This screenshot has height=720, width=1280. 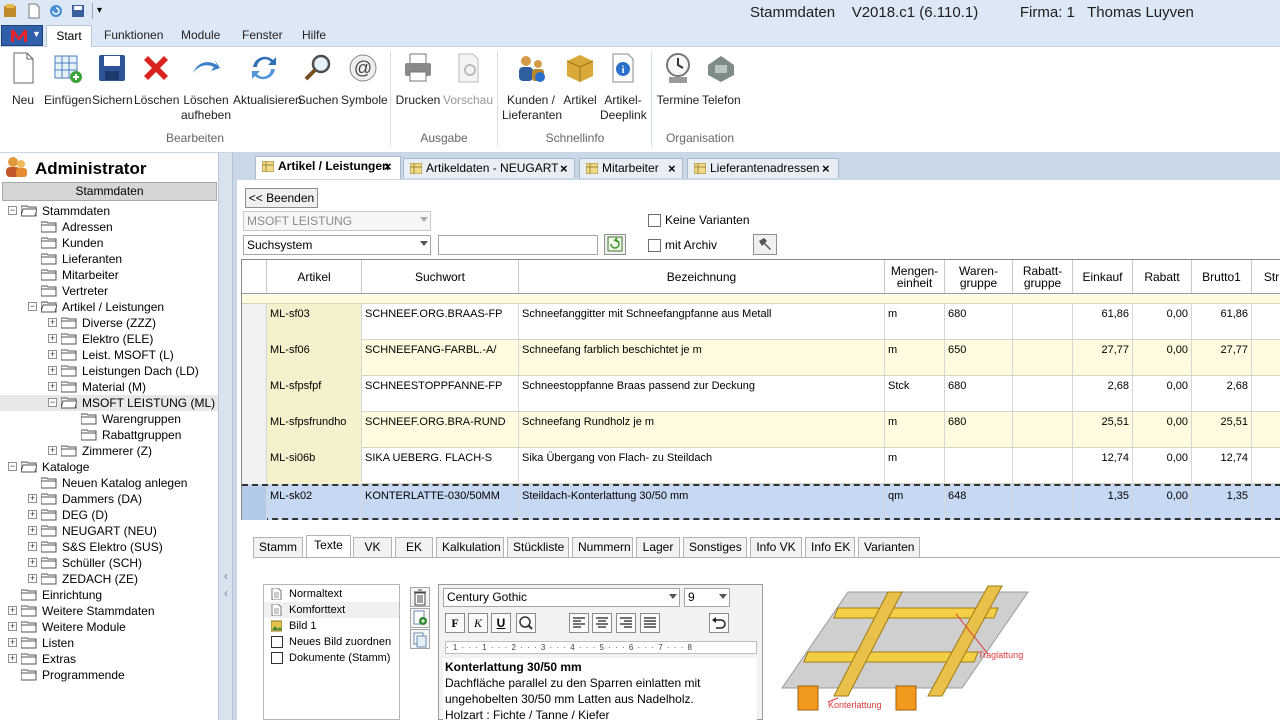 What do you see at coordinates (678, 79) in the screenshot?
I see `appointments-button: Termine` at bounding box center [678, 79].